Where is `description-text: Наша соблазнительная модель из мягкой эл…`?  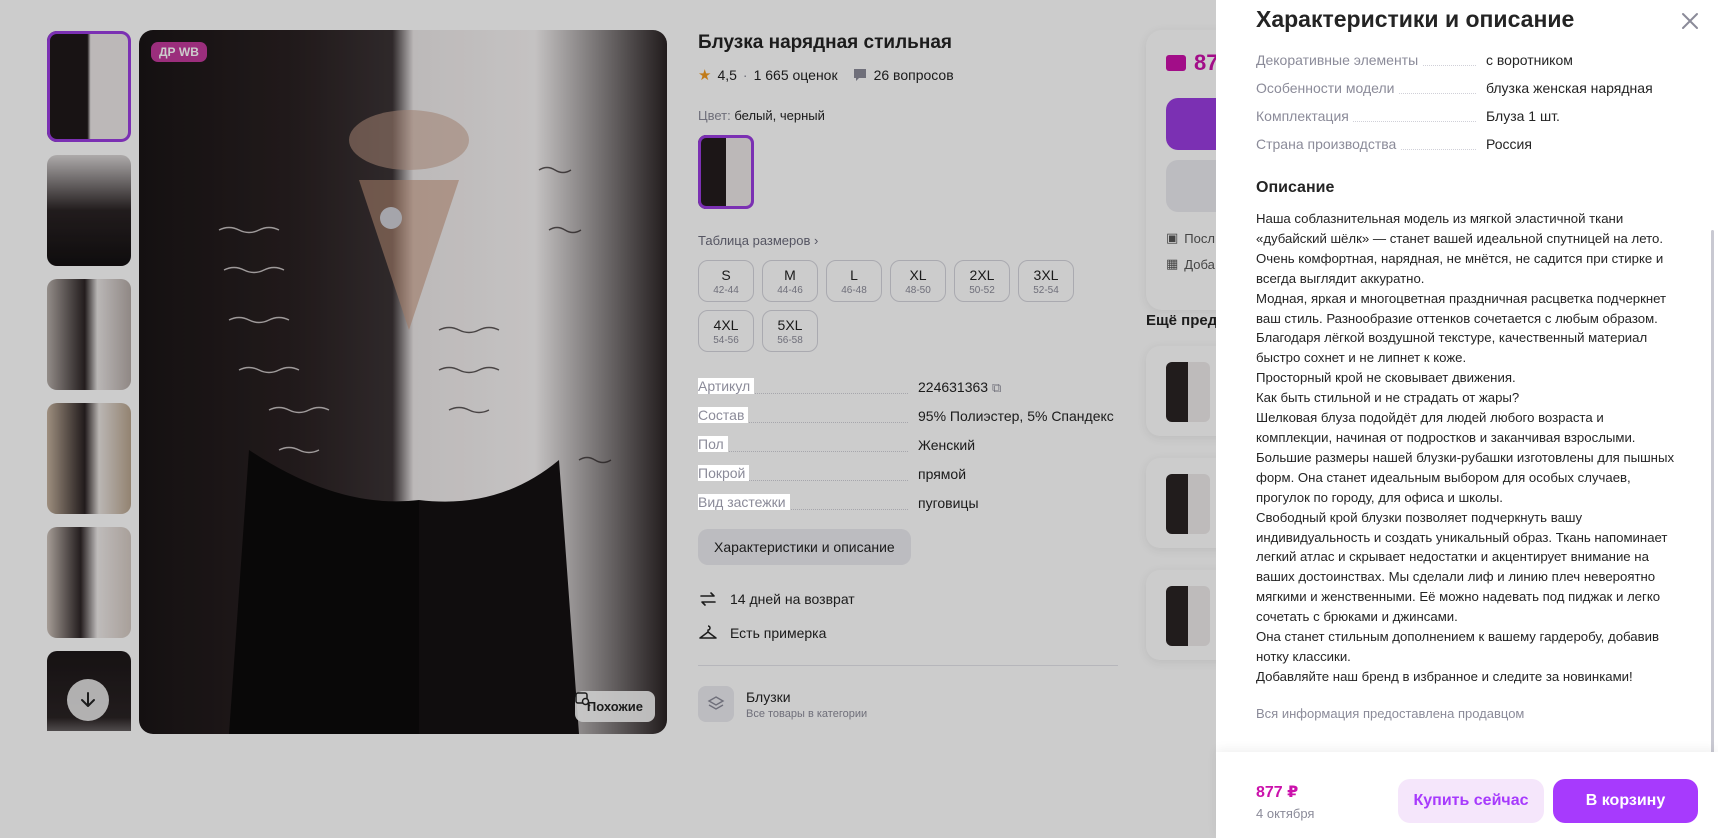
description-text: Наша соблазнительная модель из мягкой эл… is located at coordinates (1465, 447).